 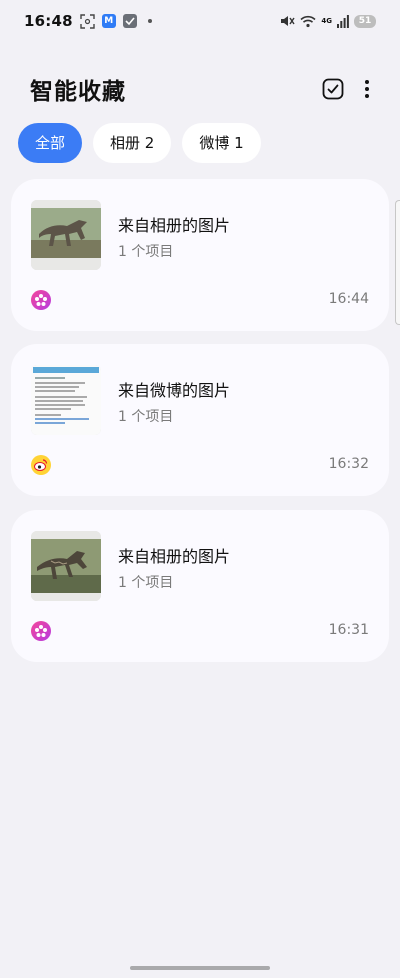 What do you see at coordinates (108, 21) in the screenshot?
I see `m-app-icon: M` at bounding box center [108, 21].